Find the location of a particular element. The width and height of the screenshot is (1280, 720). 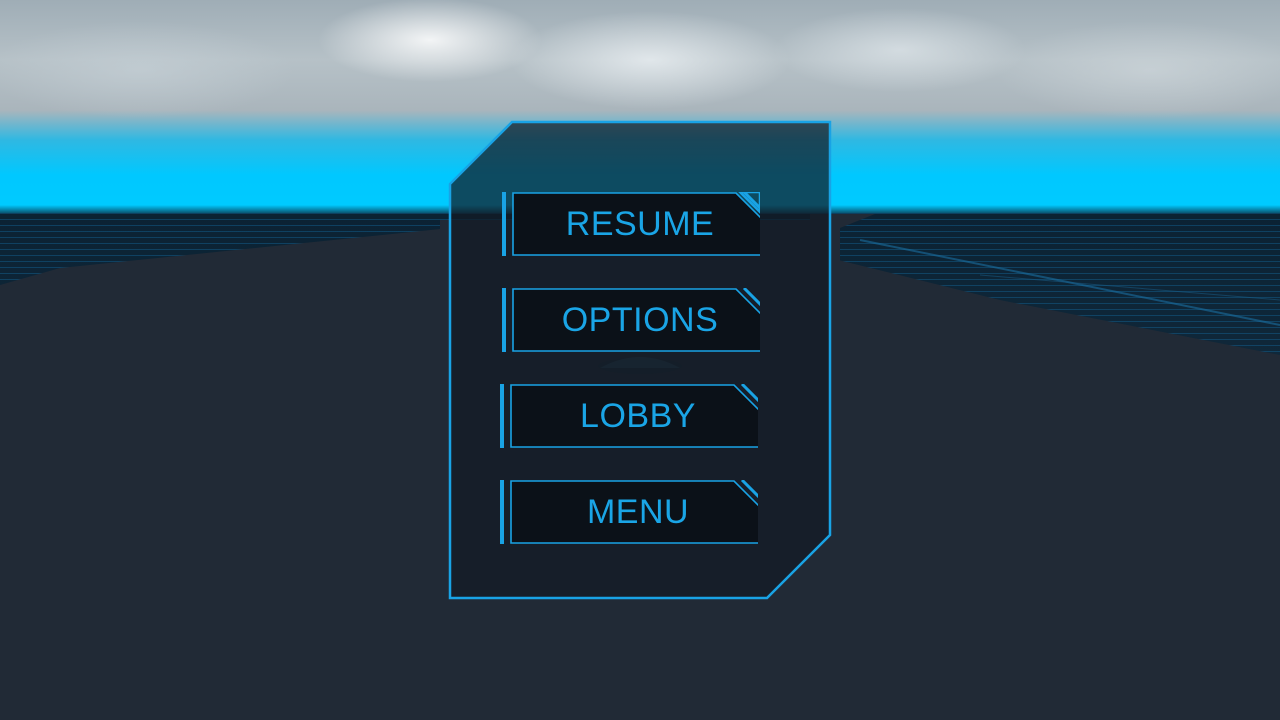

resume-button: RESUME is located at coordinates (631, 224).